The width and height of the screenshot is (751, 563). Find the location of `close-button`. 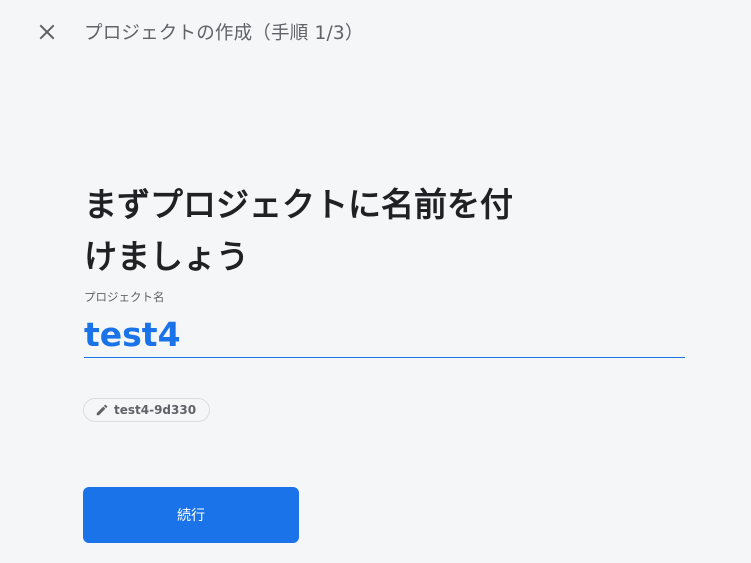

close-button is located at coordinates (47, 32).